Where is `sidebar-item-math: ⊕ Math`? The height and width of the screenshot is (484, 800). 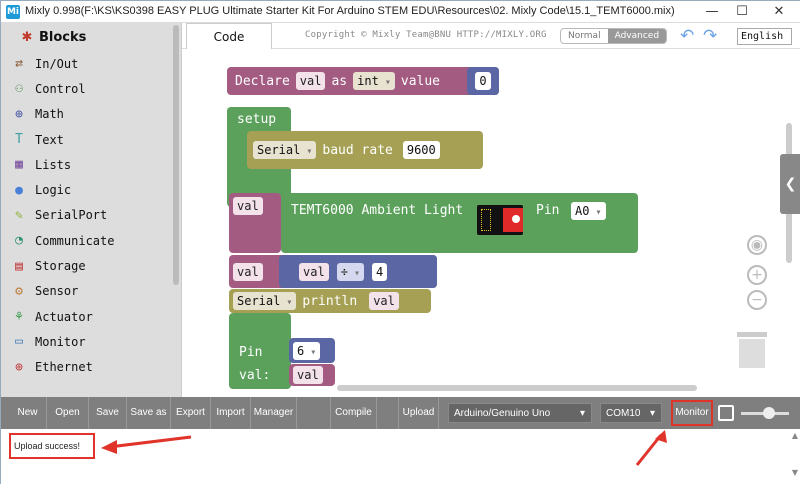 sidebar-item-math: ⊕ Math is located at coordinates (91, 114).